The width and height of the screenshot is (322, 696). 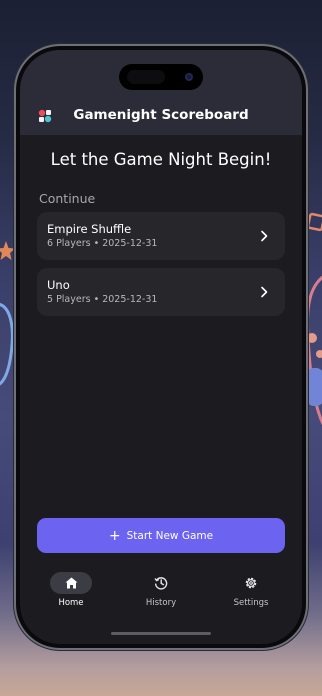 What do you see at coordinates (71, 583) in the screenshot?
I see `home-icon` at bounding box center [71, 583].